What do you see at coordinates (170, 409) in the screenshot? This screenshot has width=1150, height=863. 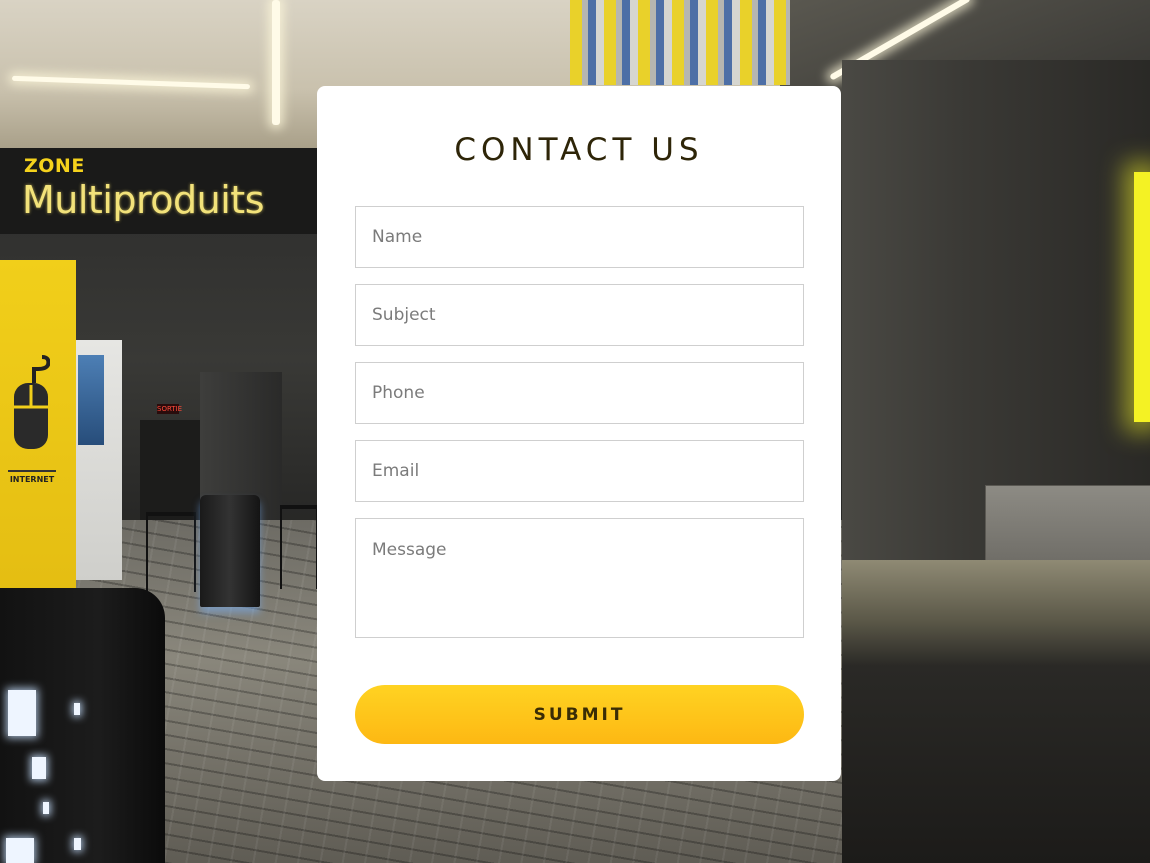 I see `exit-sign: SORTIE` at bounding box center [170, 409].